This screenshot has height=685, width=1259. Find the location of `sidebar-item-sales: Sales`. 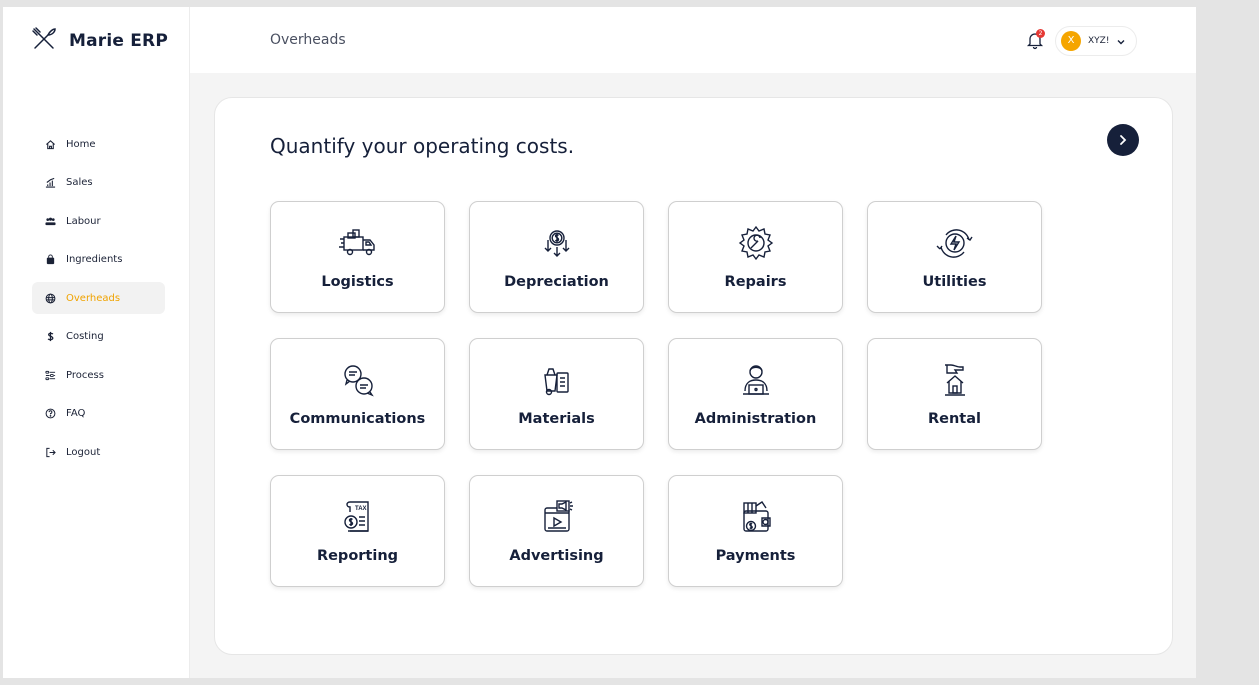

sidebar-item-sales: Sales is located at coordinates (98, 183).